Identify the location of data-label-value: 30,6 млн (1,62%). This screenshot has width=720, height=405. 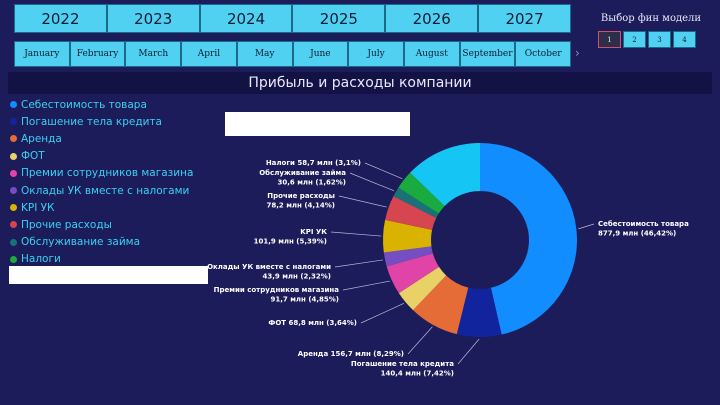
(311, 183).